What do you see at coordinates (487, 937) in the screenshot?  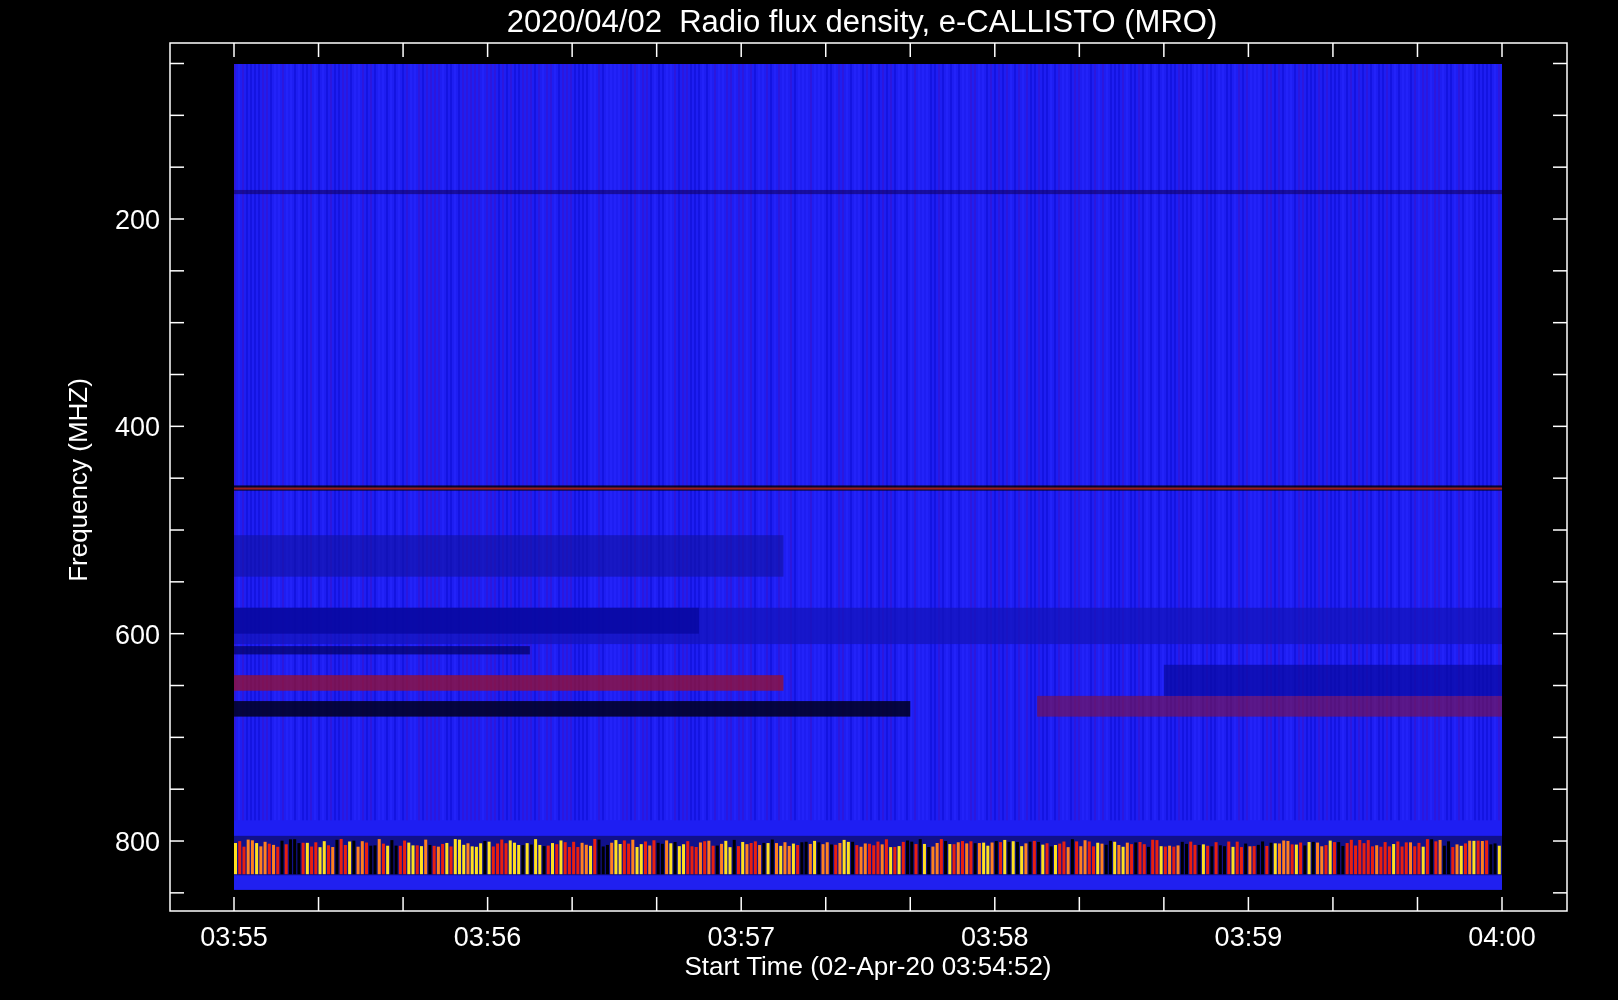 I see `x-tick-label: 03:56` at bounding box center [487, 937].